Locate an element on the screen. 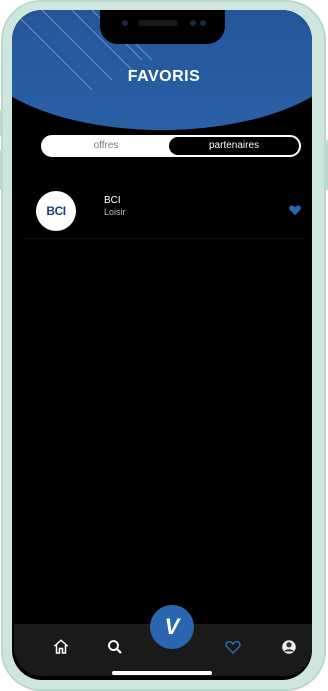 This screenshot has height=691, width=328. app-logo-button: V is located at coordinates (172, 627).